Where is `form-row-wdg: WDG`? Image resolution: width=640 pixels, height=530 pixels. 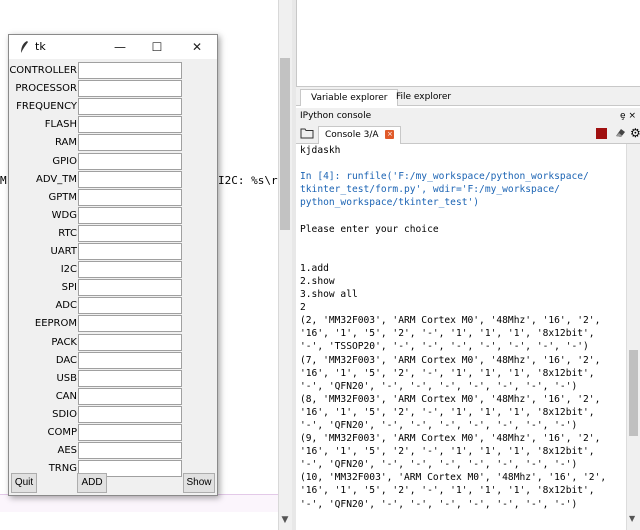 form-row-wdg: WDG is located at coordinates (113, 215).